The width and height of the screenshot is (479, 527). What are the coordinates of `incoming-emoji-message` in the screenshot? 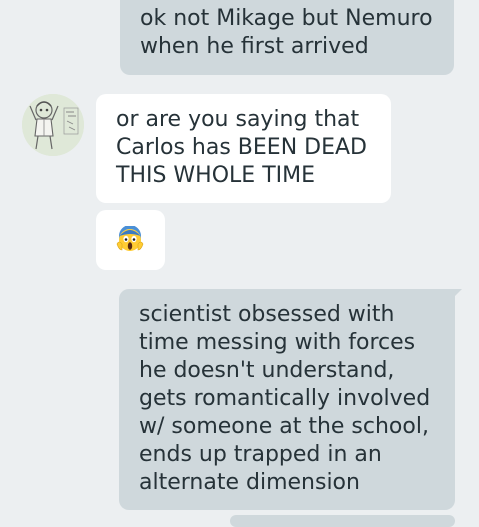 It's located at (130, 240).